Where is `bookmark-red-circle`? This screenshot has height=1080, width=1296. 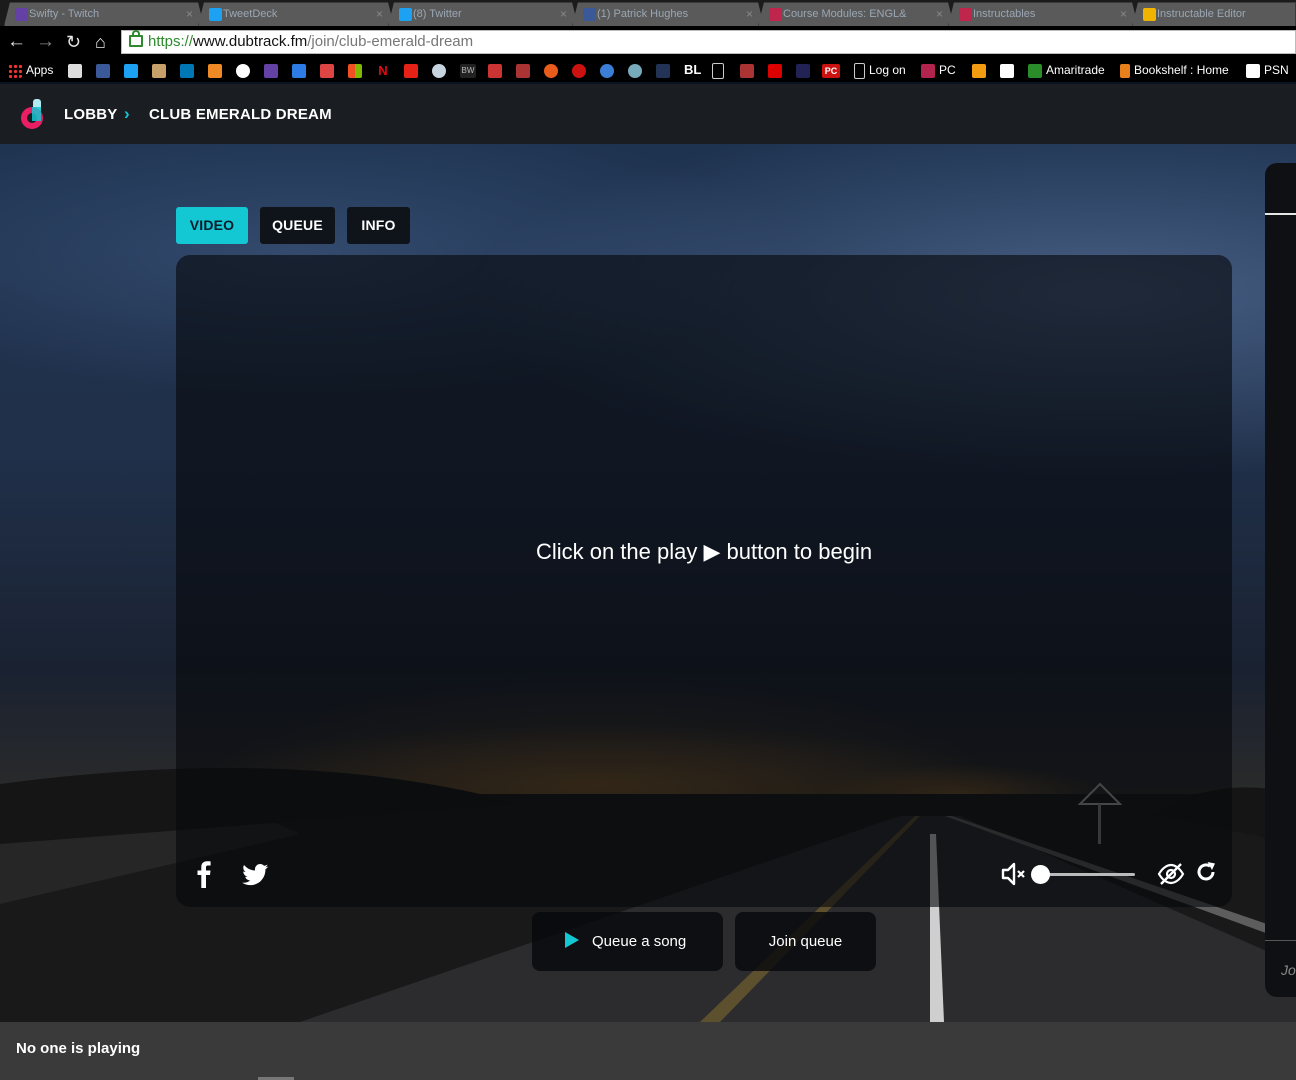 bookmark-red-circle is located at coordinates (581, 70).